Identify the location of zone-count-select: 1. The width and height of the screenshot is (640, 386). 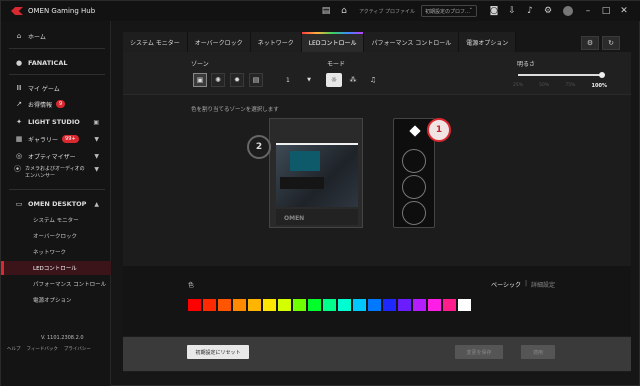
(297, 80).